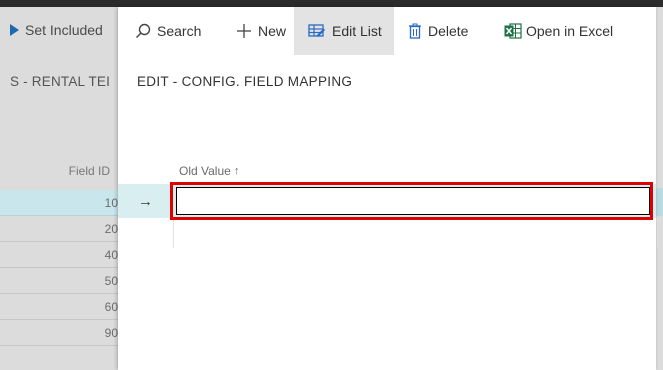 This screenshot has height=370, width=663. What do you see at coordinates (179, 31) in the screenshot?
I see `search-label: Search` at bounding box center [179, 31].